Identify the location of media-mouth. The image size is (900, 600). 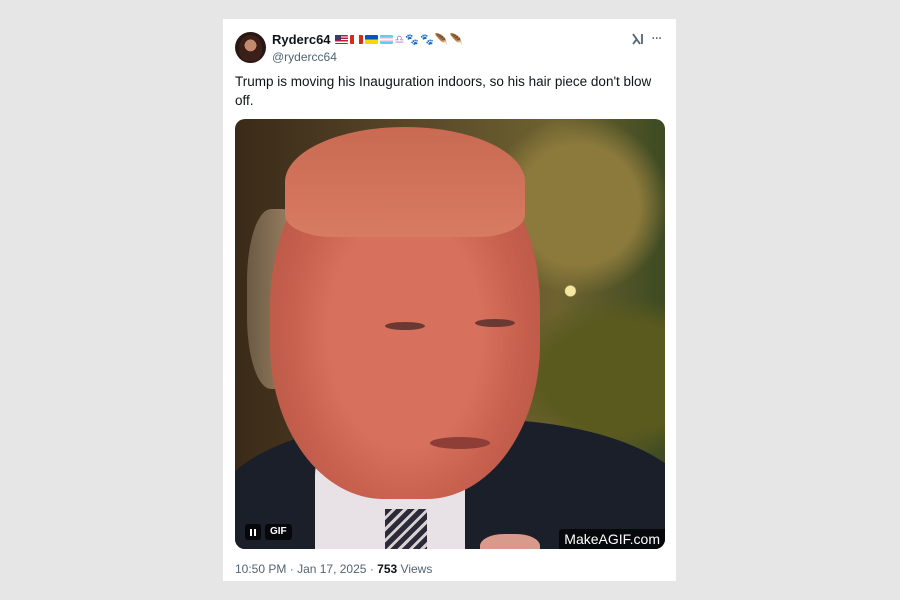
(460, 443).